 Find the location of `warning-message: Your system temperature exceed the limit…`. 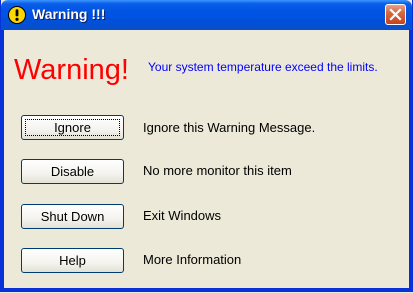

warning-message: Your system temperature exceed the limit… is located at coordinates (263, 67).